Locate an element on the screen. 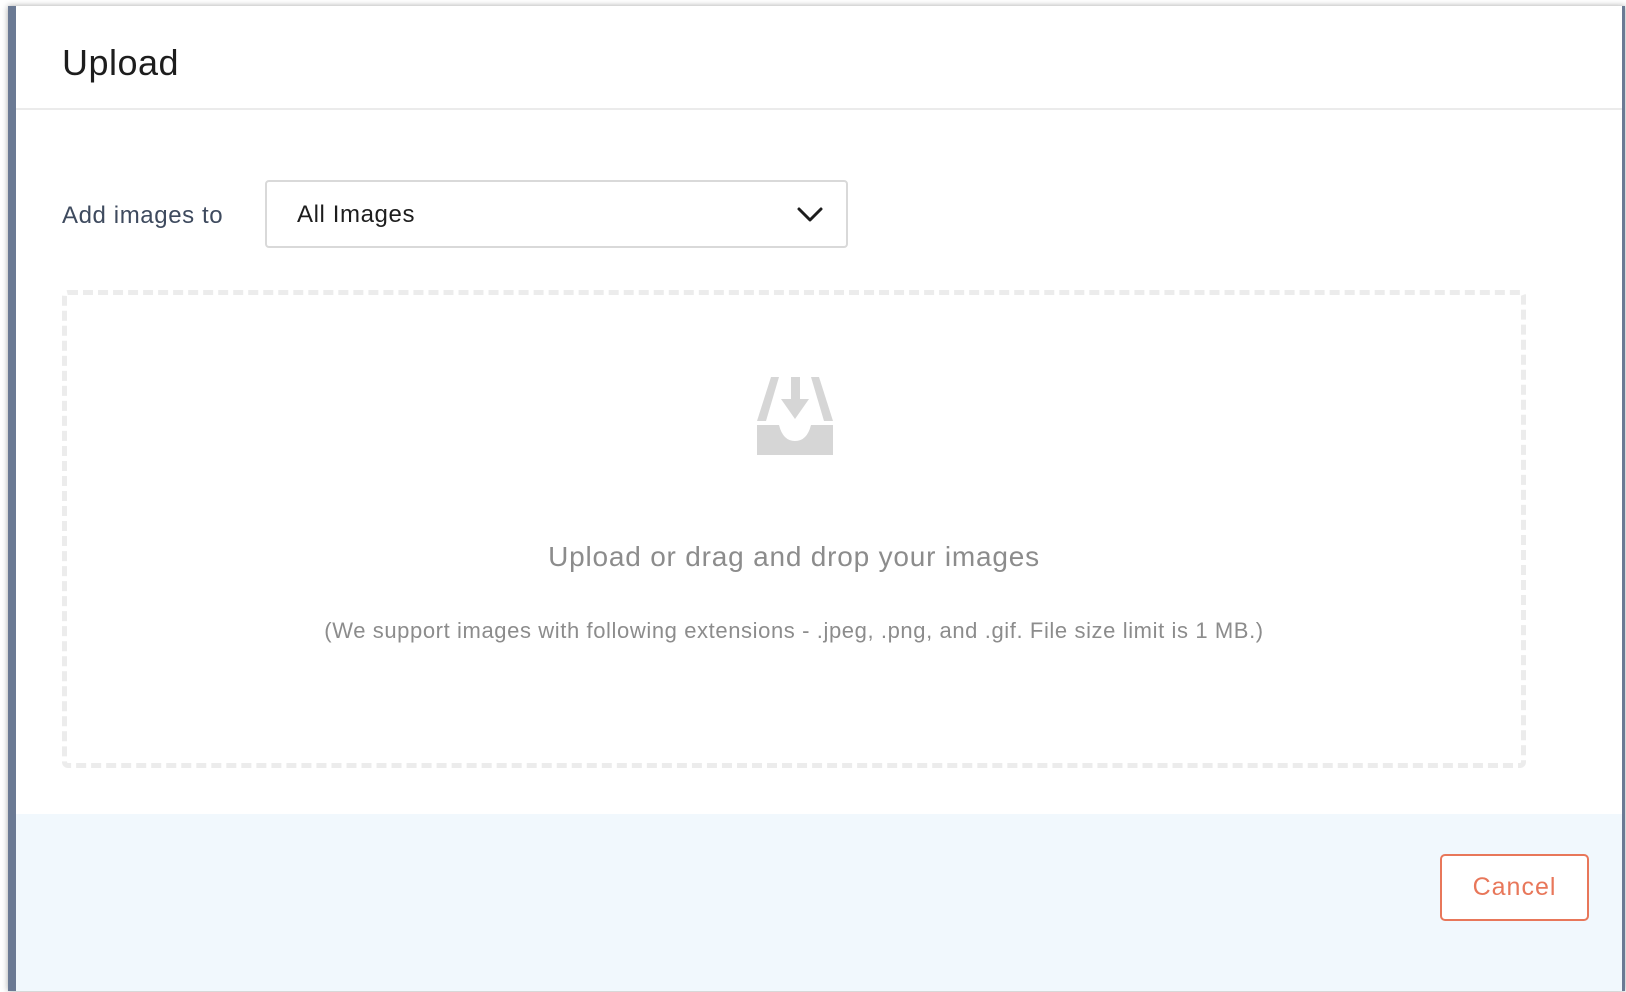  dialog-header: Upload is located at coordinates (819, 58).